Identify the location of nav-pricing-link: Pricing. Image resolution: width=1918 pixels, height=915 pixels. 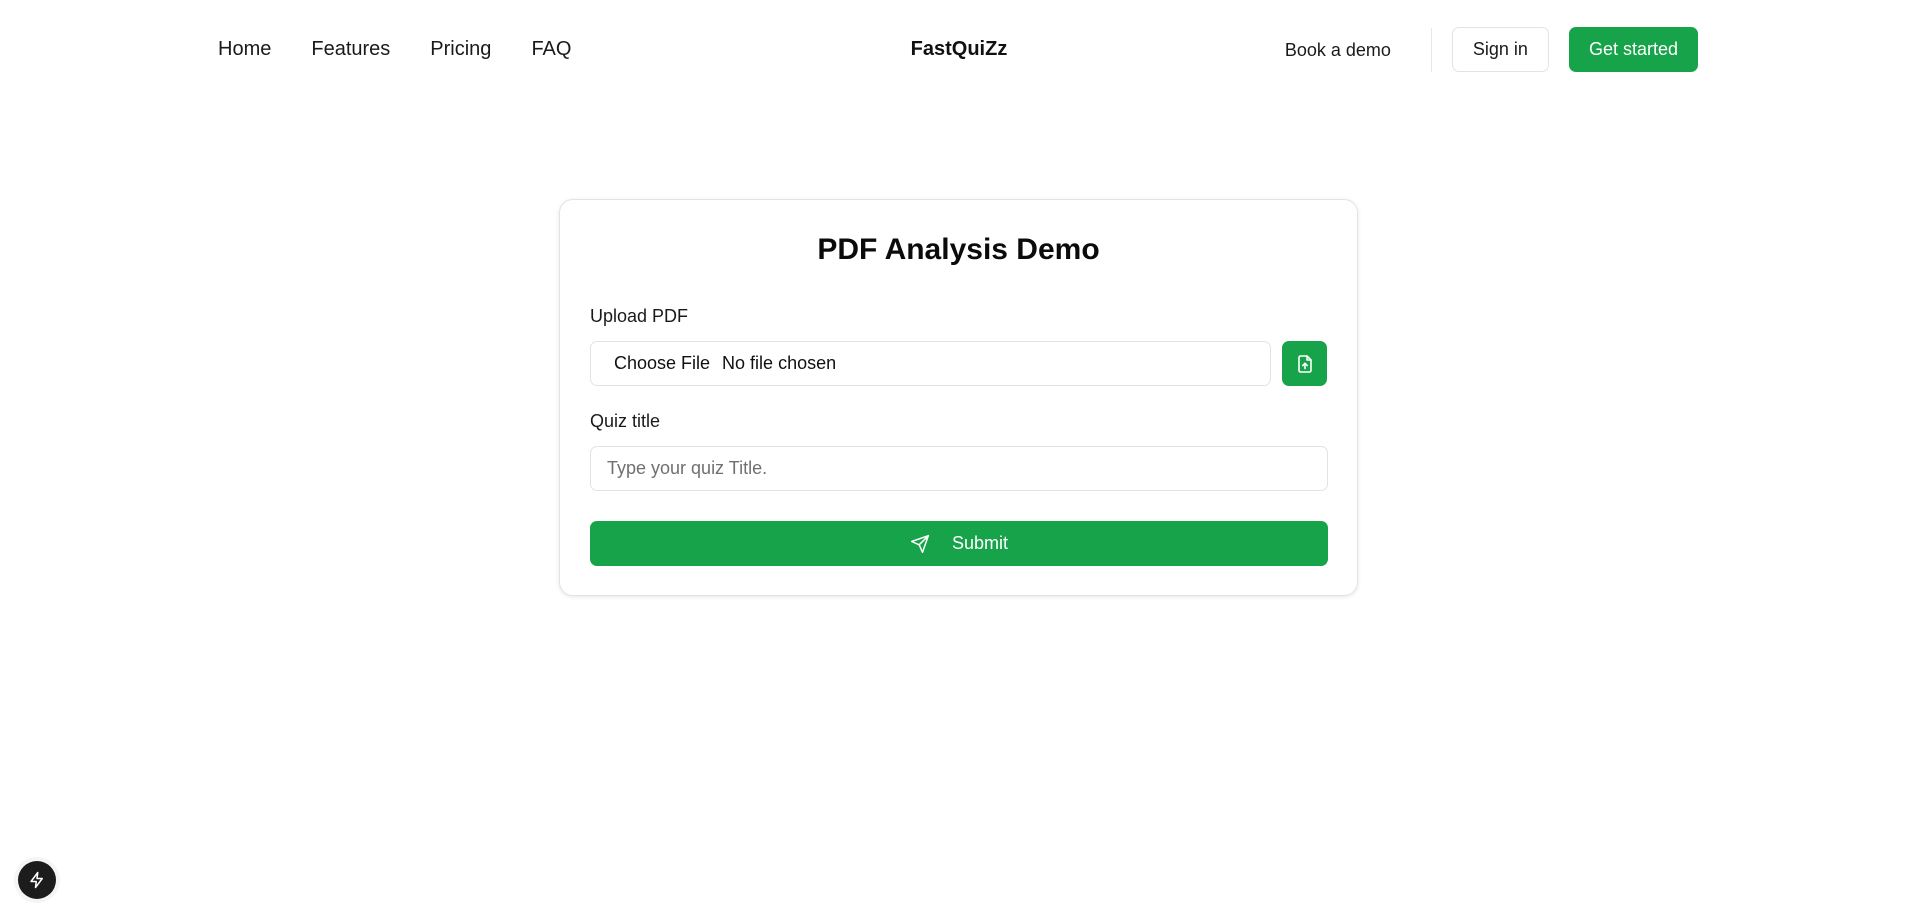
(460, 49).